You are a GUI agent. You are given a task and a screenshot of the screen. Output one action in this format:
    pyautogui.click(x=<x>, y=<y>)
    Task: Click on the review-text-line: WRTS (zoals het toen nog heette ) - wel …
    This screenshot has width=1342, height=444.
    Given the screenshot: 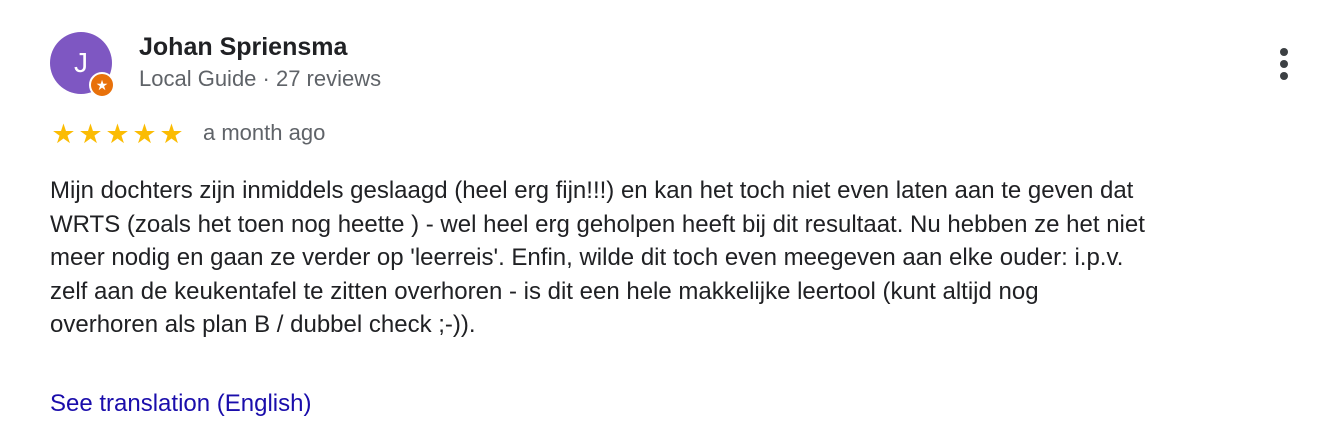 What is the action you would take?
    pyautogui.click(x=597, y=224)
    